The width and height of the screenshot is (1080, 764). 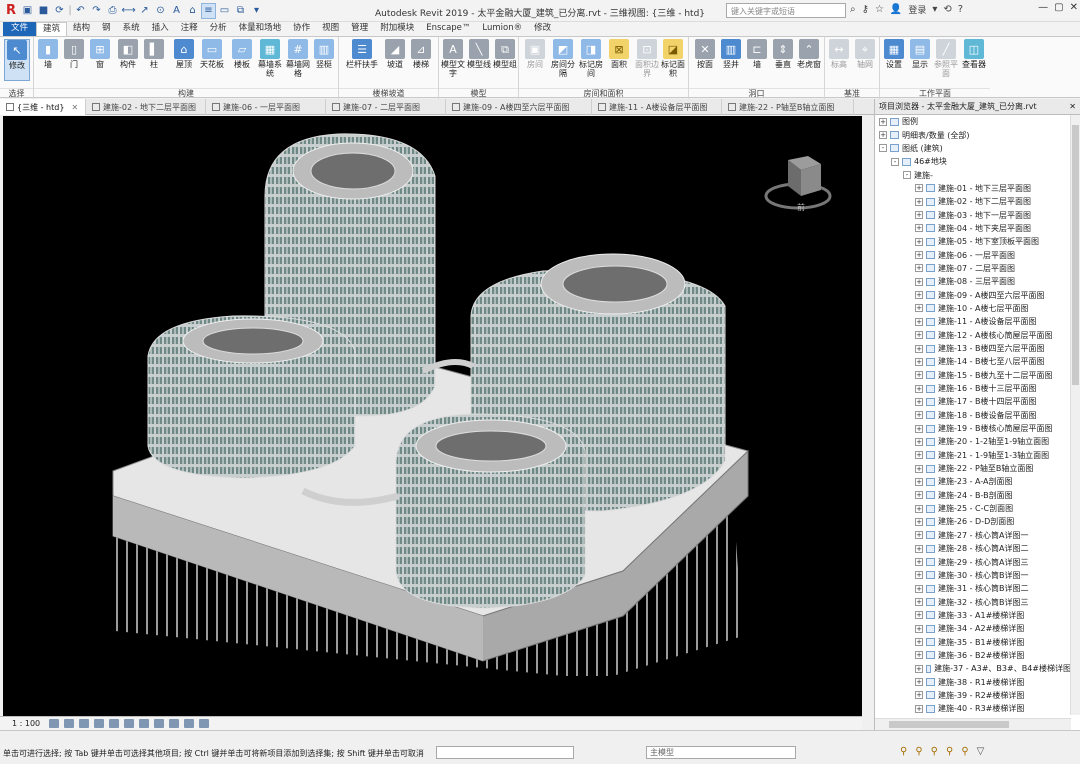 I want to click on browser-item: + 建施-18 - B楼设备层平面图, so click(x=973, y=415).